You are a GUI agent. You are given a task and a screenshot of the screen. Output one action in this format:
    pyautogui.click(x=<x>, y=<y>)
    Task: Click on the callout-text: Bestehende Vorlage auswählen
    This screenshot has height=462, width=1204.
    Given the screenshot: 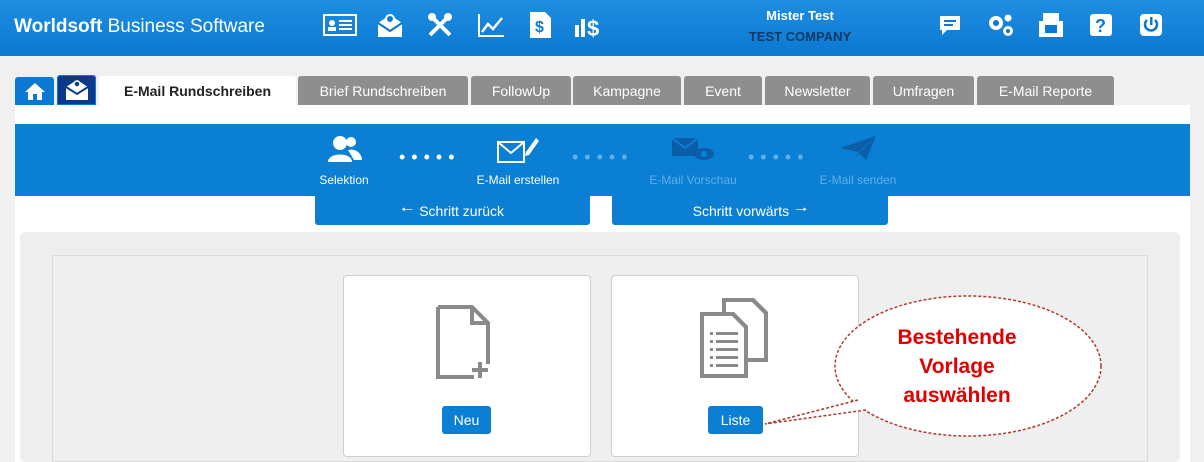 What is the action you would take?
    pyautogui.click(x=957, y=366)
    